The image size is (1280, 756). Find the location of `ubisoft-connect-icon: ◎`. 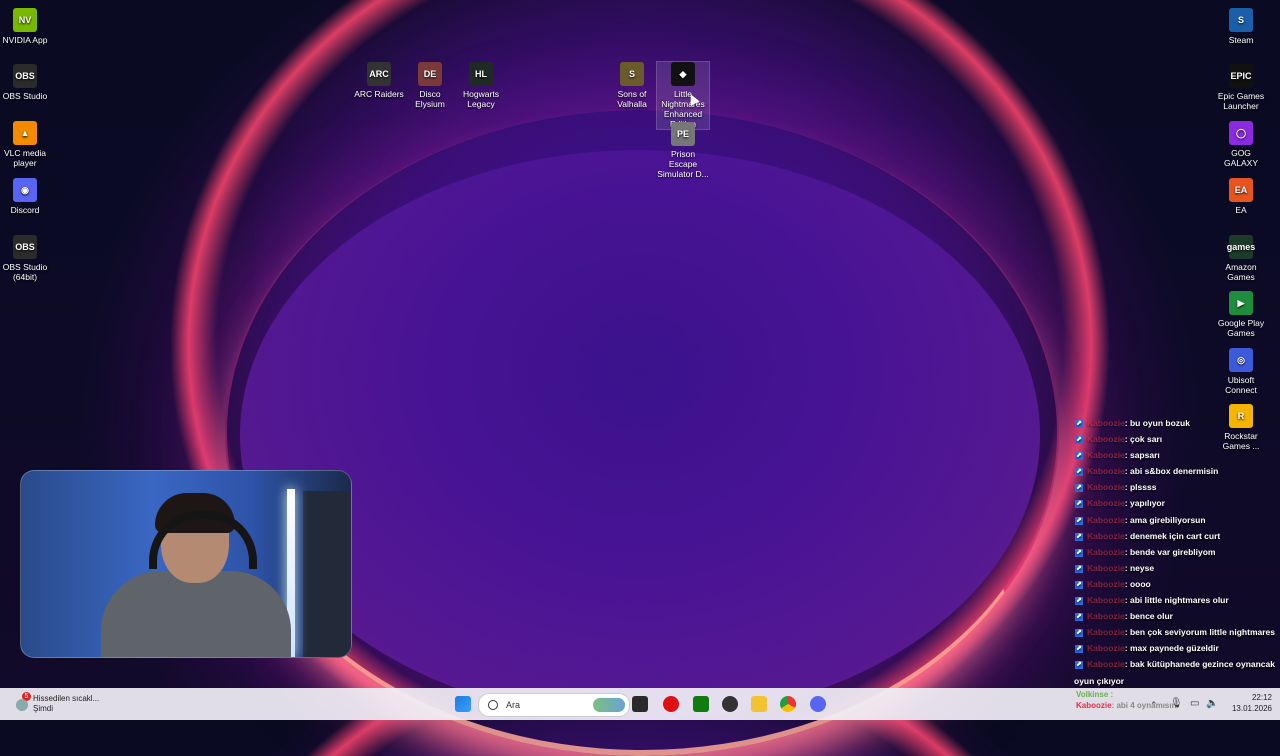

ubisoft-connect-icon: ◎ is located at coordinates (1241, 360).